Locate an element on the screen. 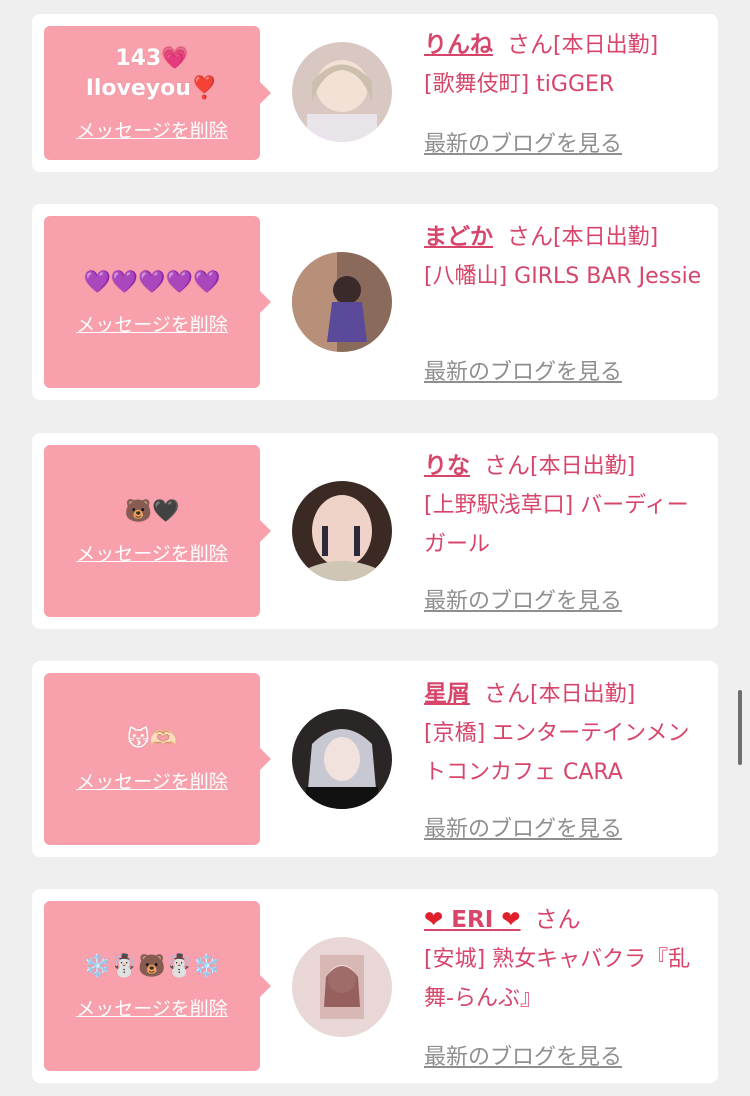  shop-name: [京橋] エンターテインメントコンカフェ CARA is located at coordinates (557, 753).